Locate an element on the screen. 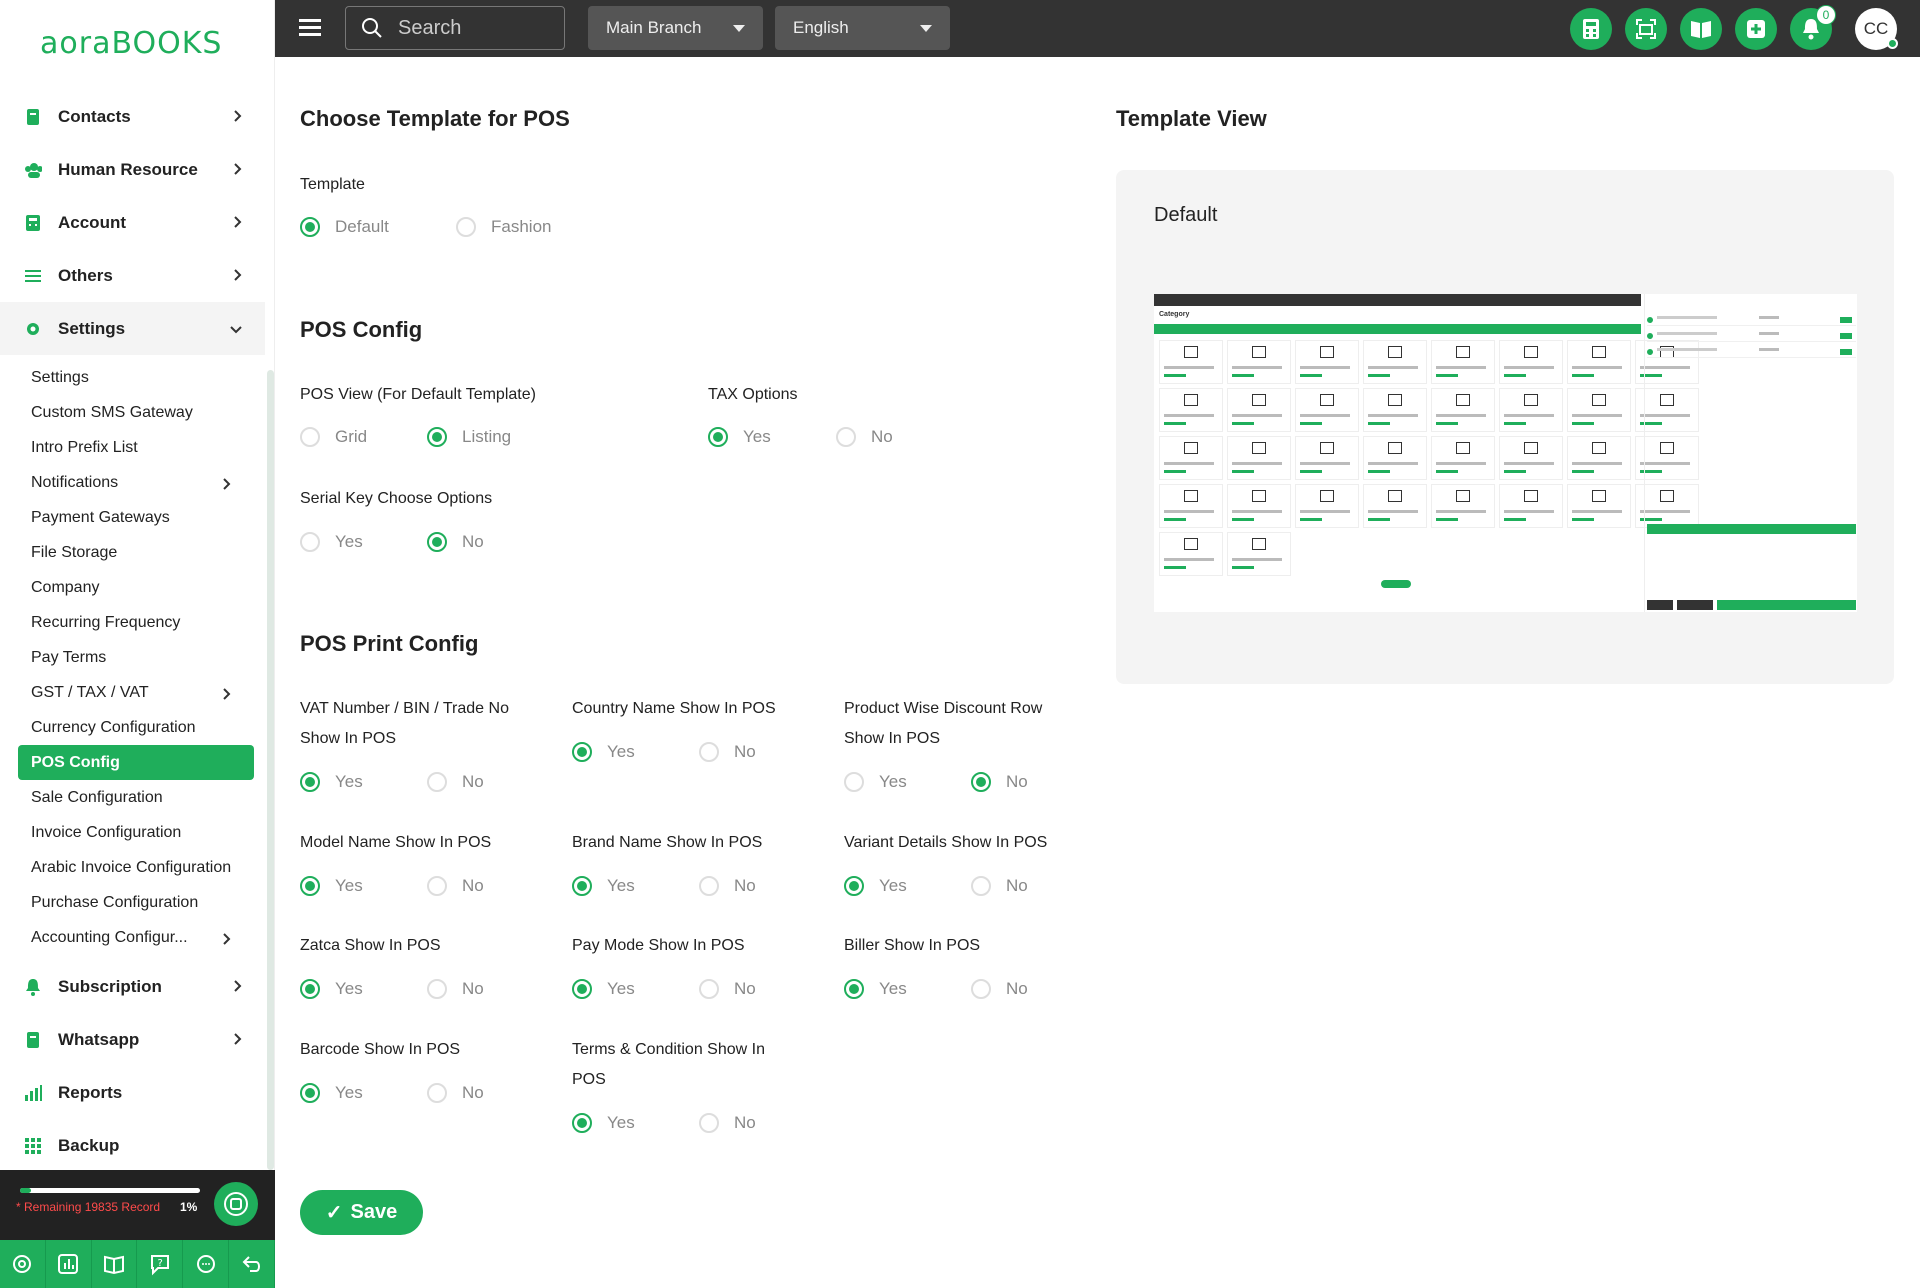 Image resolution: width=1920 pixels, height=1288 pixels. template-fashion-radio: Fashion is located at coordinates (503, 227).